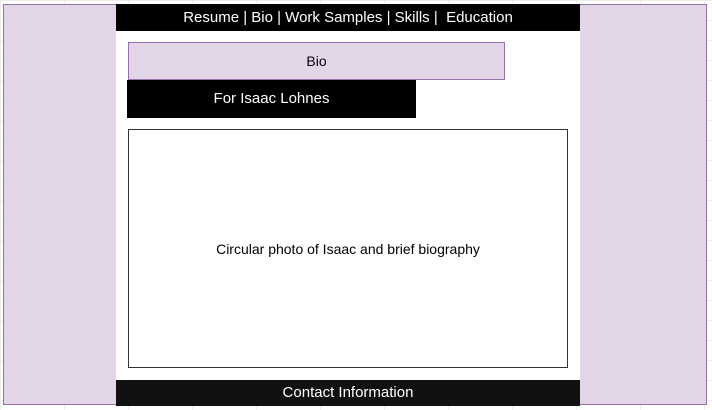 The height and width of the screenshot is (410, 712). I want to click on contact-information-footer: Contact Information, so click(348, 393).